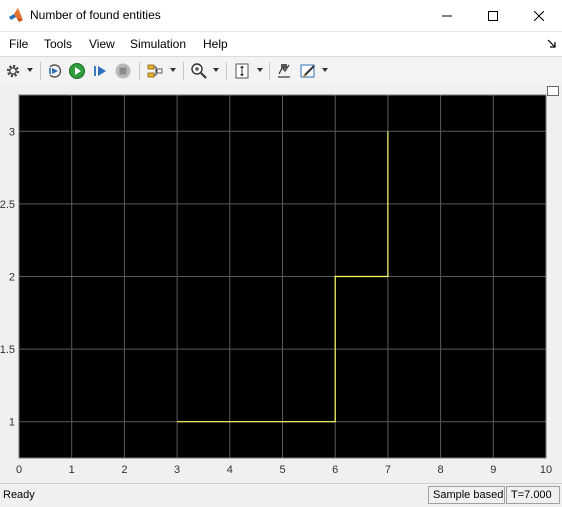 The height and width of the screenshot is (507, 562). What do you see at coordinates (553, 91) in the screenshot?
I see `undock-icon` at bounding box center [553, 91].